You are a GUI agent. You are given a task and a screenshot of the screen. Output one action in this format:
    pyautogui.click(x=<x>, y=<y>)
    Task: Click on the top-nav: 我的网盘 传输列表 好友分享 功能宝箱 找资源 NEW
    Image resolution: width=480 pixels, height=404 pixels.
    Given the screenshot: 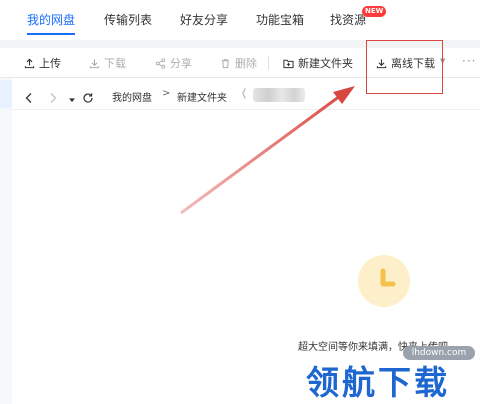 What is the action you would take?
    pyautogui.click(x=240, y=20)
    